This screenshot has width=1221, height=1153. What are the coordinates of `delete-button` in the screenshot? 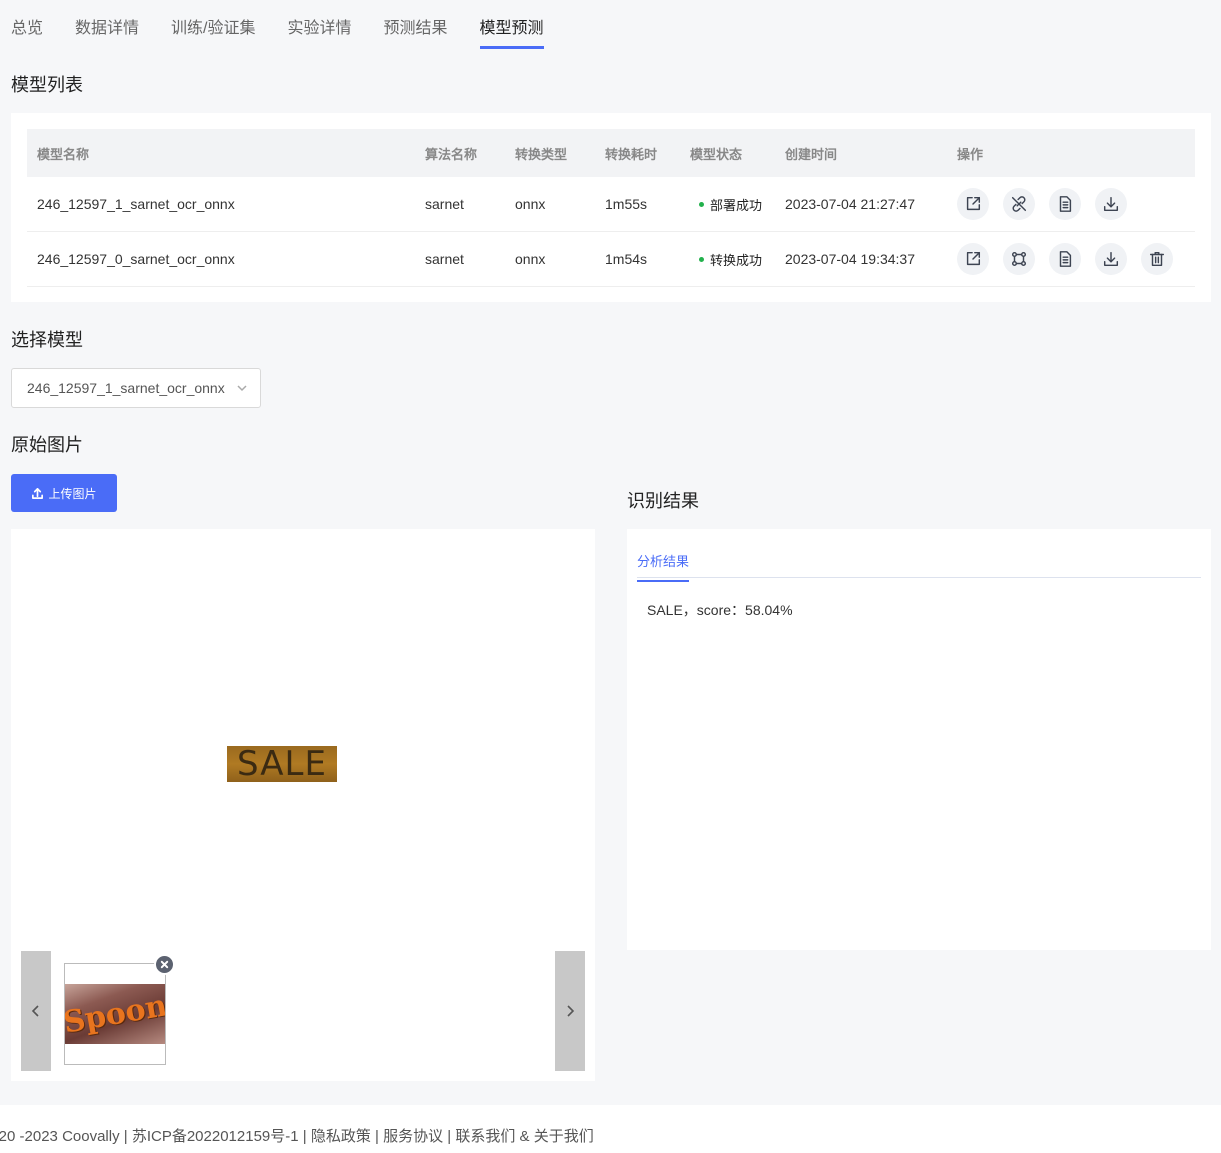 It's located at (1157, 259).